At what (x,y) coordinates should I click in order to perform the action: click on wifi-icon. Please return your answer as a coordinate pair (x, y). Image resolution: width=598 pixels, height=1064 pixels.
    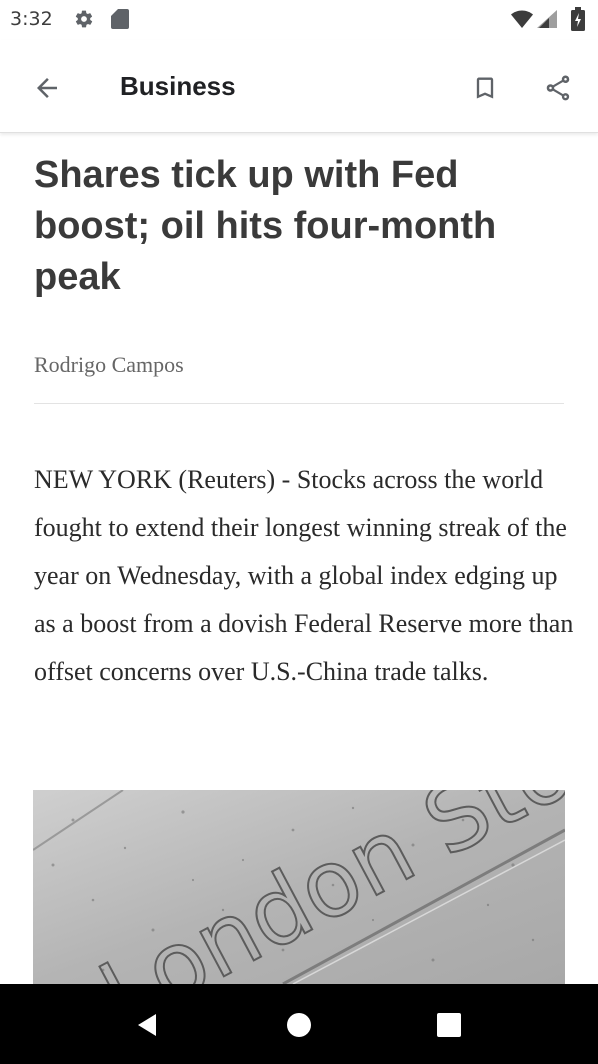
    Looking at the image, I should click on (522, 19).